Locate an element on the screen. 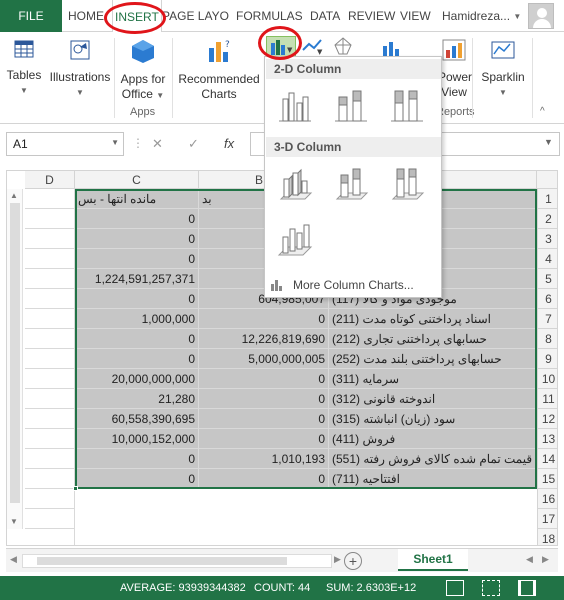 The image size is (564, 600). column-chart-button: ▼ is located at coordinates (281, 47).